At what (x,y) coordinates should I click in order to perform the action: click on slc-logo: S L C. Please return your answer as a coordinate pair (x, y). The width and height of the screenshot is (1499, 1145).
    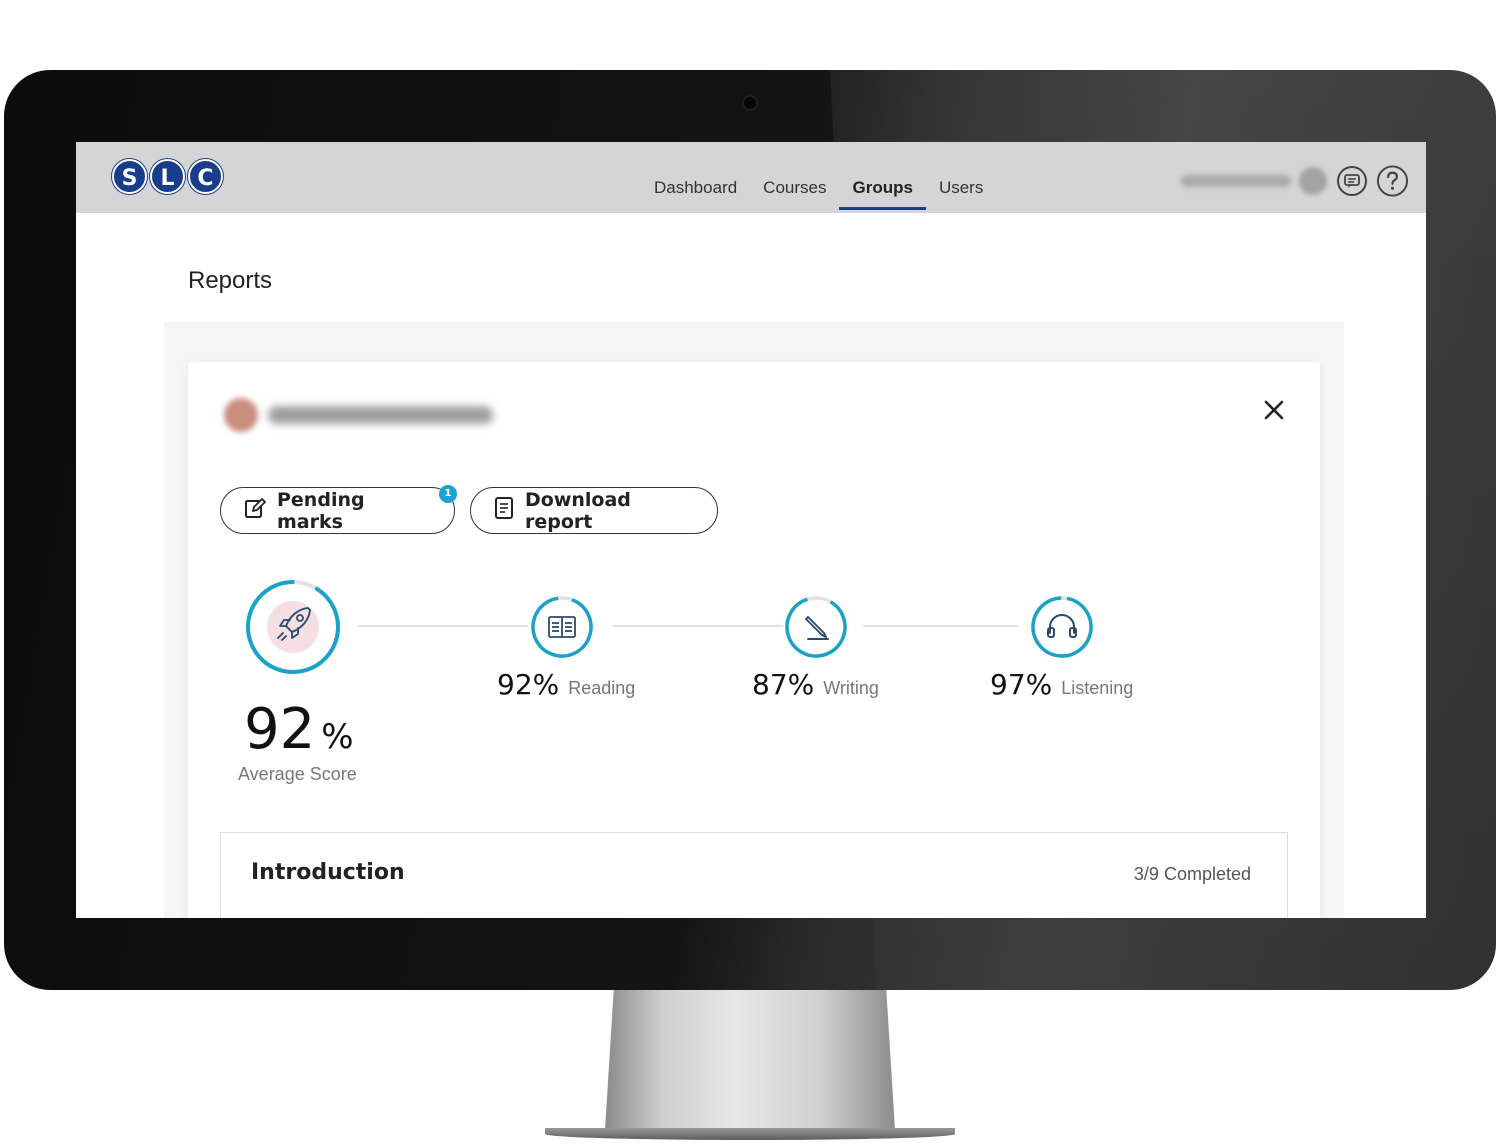
    Looking at the image, I should click on (167, 176).